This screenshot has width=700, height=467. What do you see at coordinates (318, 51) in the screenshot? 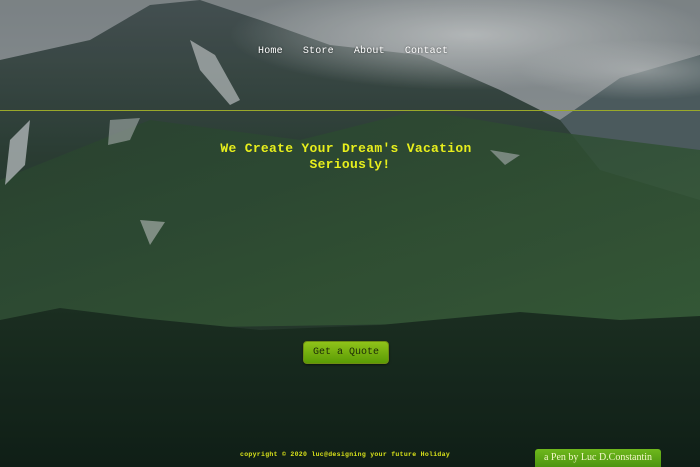
I see `nav-link-store: Store` at bounding box center [318, 51].